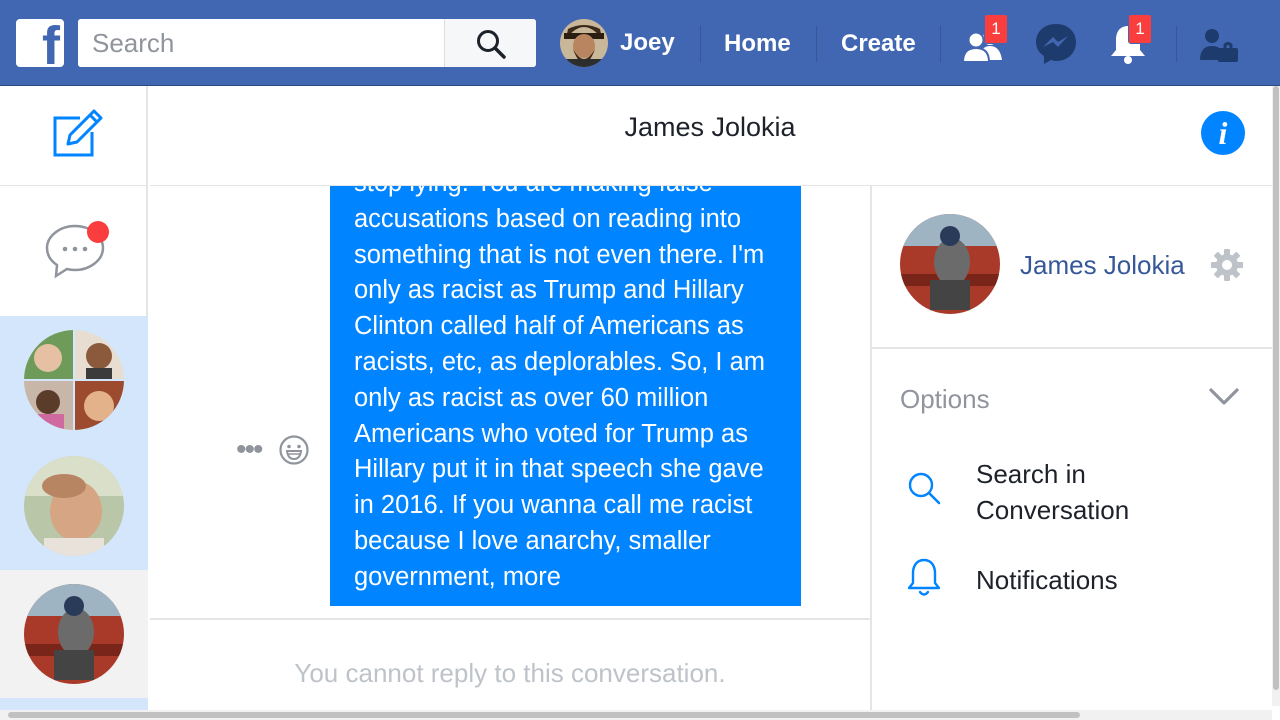  What do you see at coordinates (77, 250) in the screenshot?
I see `chat-bubble-icon` at bounding box center [77, 250].